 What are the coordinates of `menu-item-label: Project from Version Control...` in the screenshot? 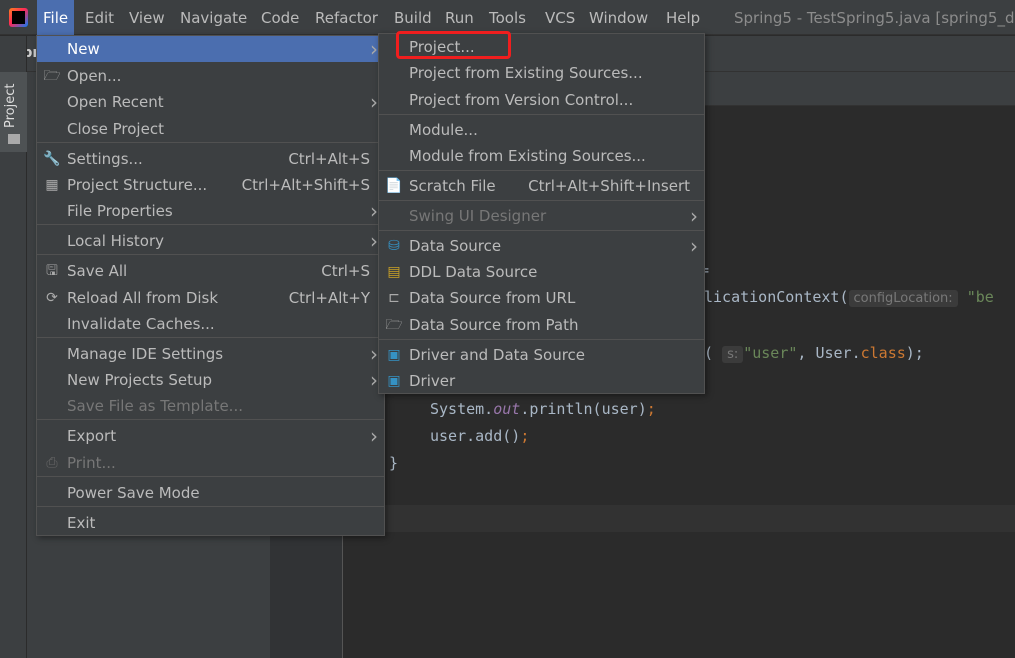 It's located at (521, 100).